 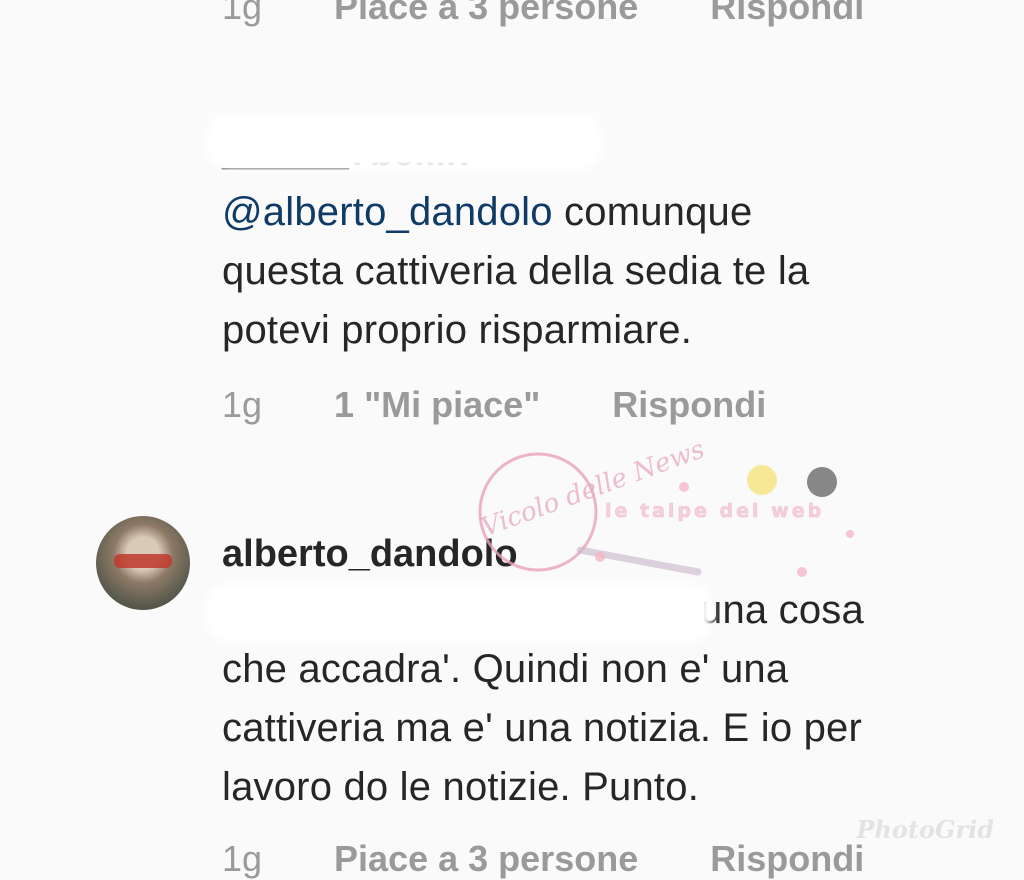 I want to click on comment-meta: 1g 1 "Mi piace" Rispondi, so click(x=494, y=405).